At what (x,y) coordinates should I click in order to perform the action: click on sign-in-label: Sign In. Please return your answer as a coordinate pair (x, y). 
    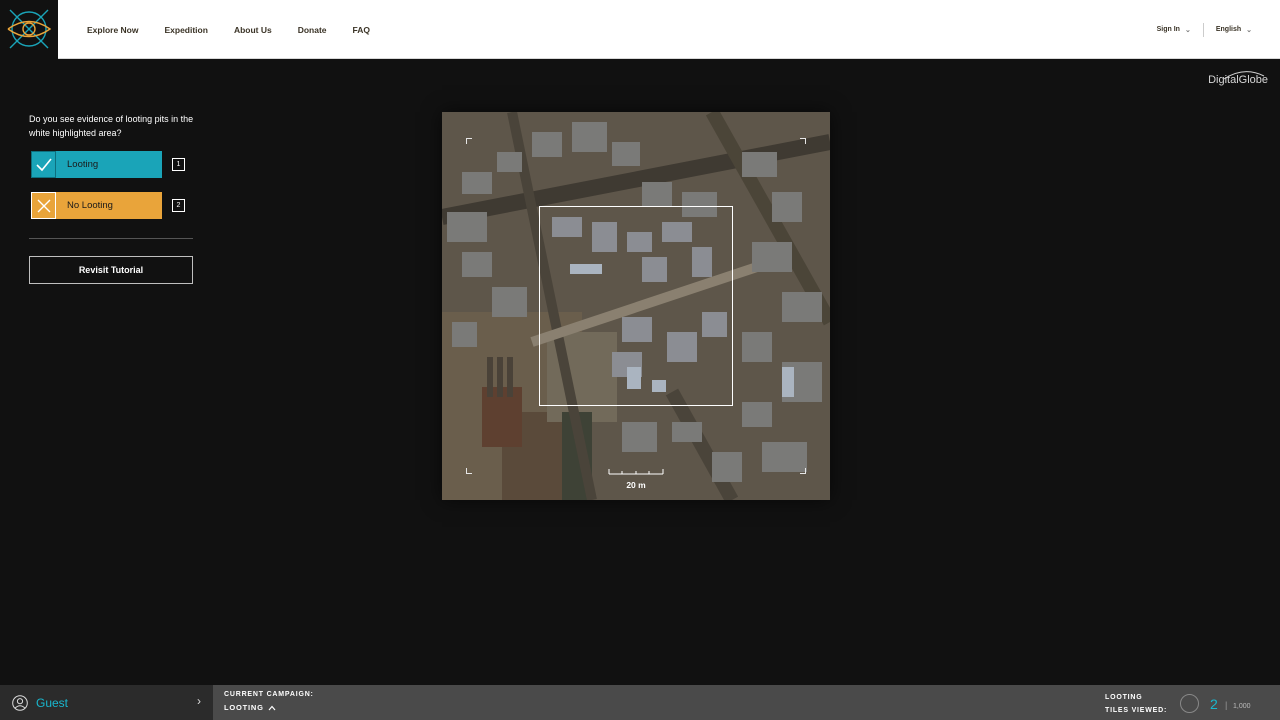
    Looking at the image, I should click on (1168, 29).